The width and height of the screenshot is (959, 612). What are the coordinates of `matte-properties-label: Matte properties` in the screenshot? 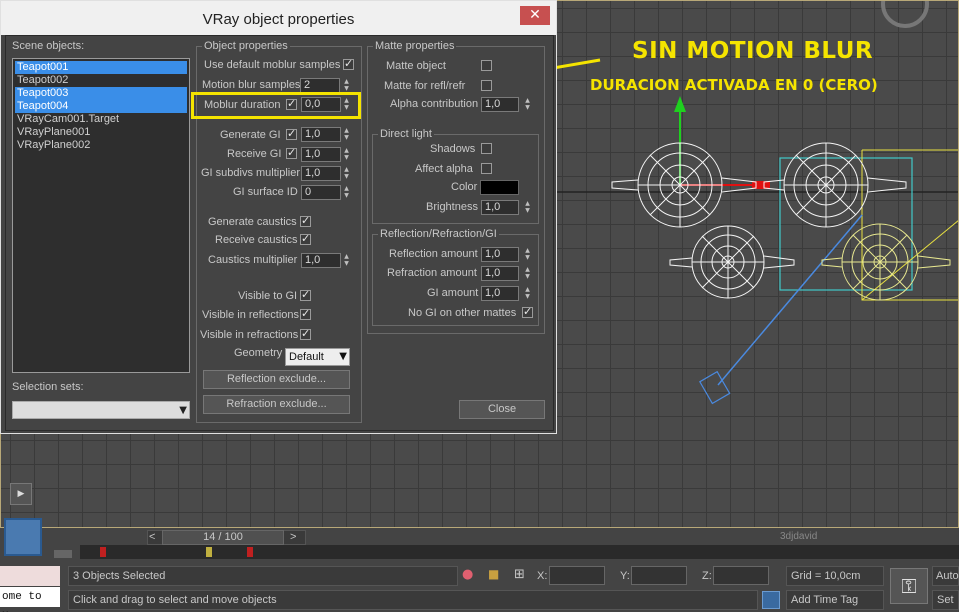 It's located at (415, 46).